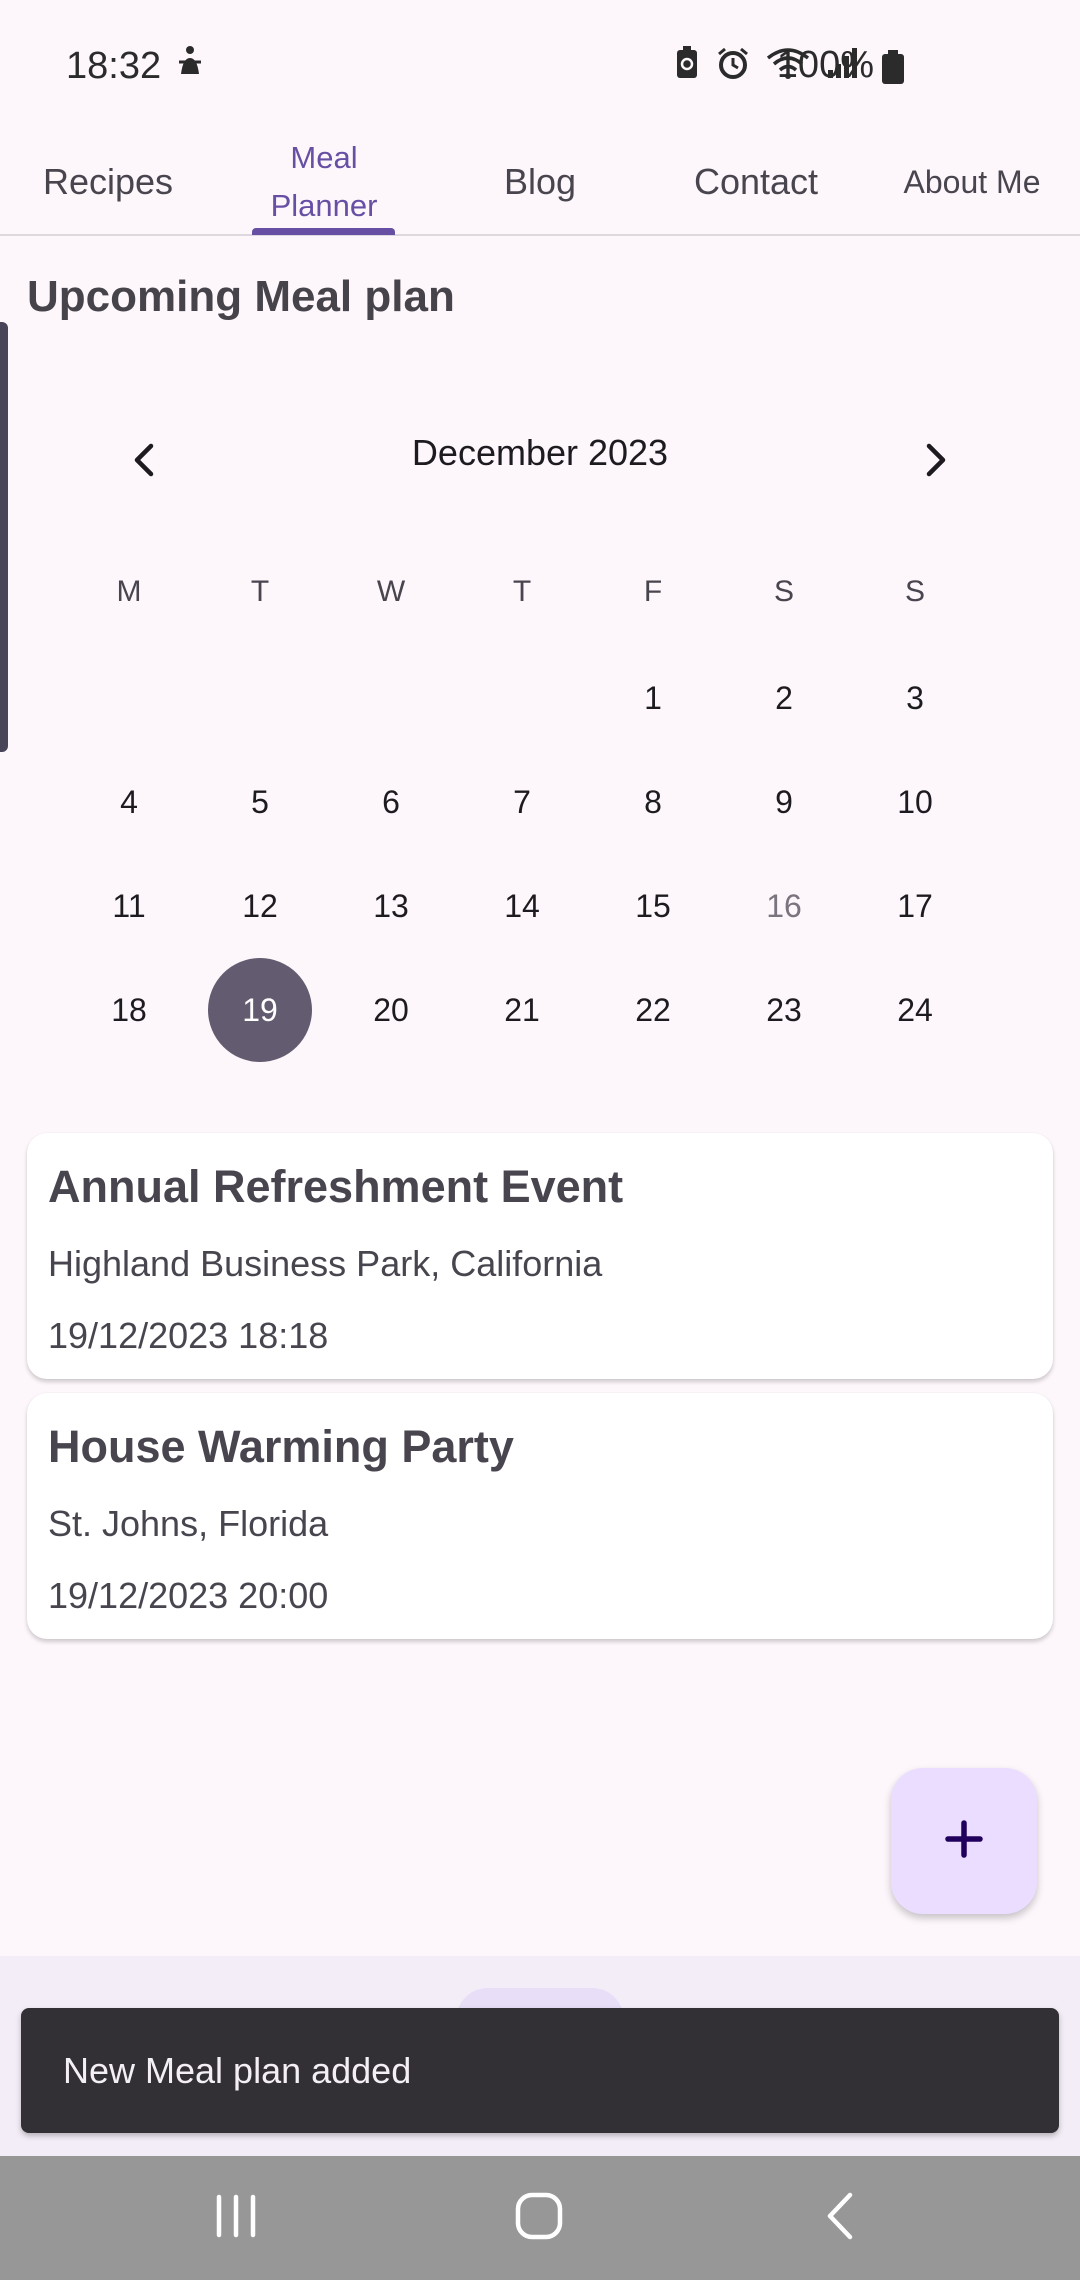 This screenshot has width=1080, height=2280. I want to click on calendar-day: 11, so click(129, 906).